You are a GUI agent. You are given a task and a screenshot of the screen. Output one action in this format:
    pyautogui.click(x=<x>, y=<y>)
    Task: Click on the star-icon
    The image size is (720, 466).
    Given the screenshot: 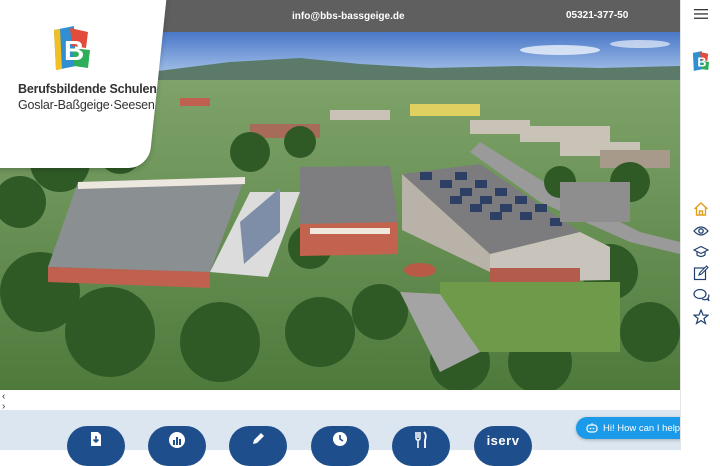 What is the action you would take?
    pyautogui.click(x=701, y=317)
    